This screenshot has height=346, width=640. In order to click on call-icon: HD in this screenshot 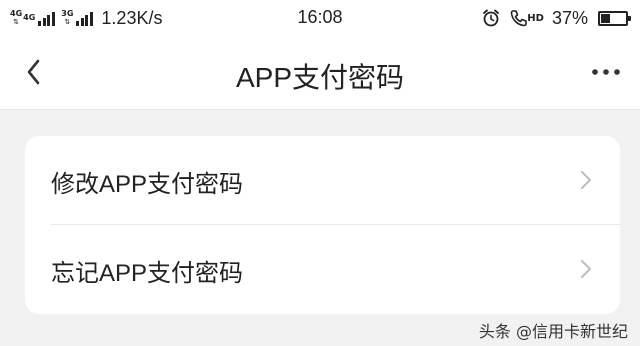, I will do `click(526, 18)`.